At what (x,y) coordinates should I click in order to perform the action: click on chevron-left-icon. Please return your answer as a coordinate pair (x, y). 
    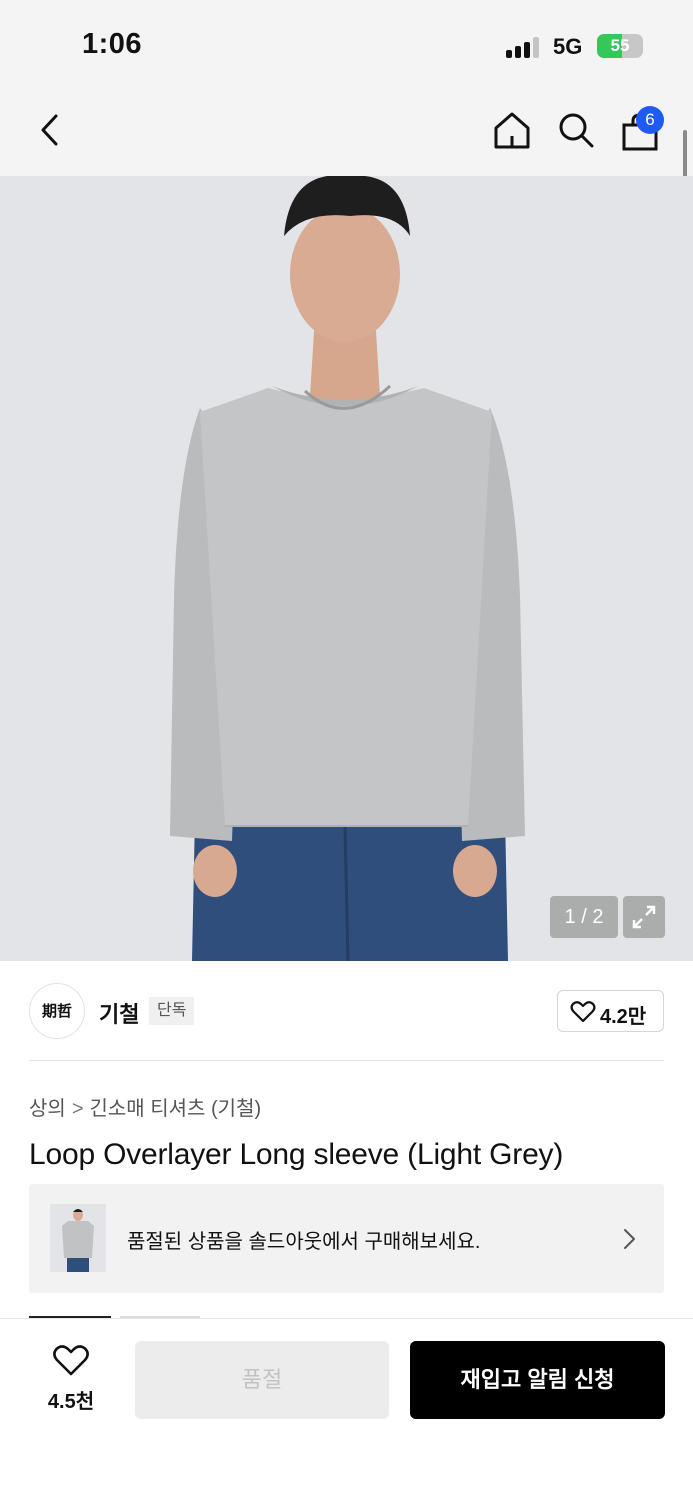
    Looking at the image, I should click on (50, 130).